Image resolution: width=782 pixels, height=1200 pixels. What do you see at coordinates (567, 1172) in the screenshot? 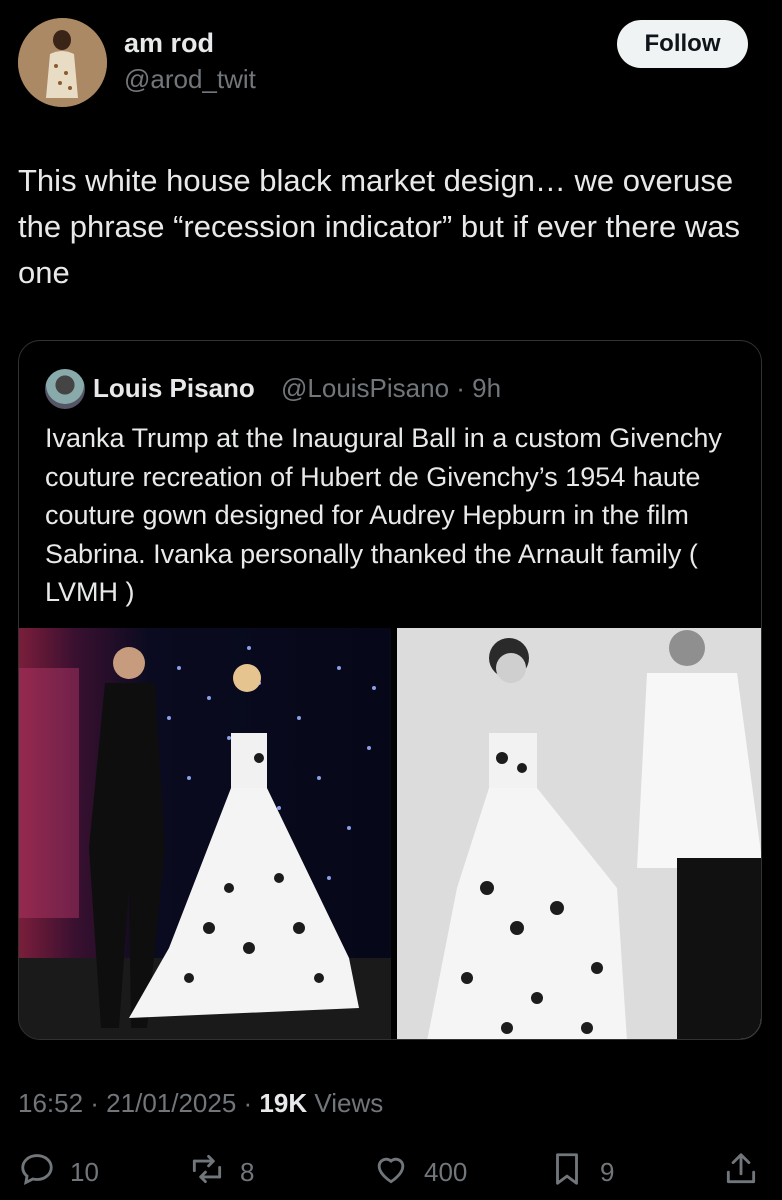
I see `bookmark-icon` at bounding box center [567, 1172].